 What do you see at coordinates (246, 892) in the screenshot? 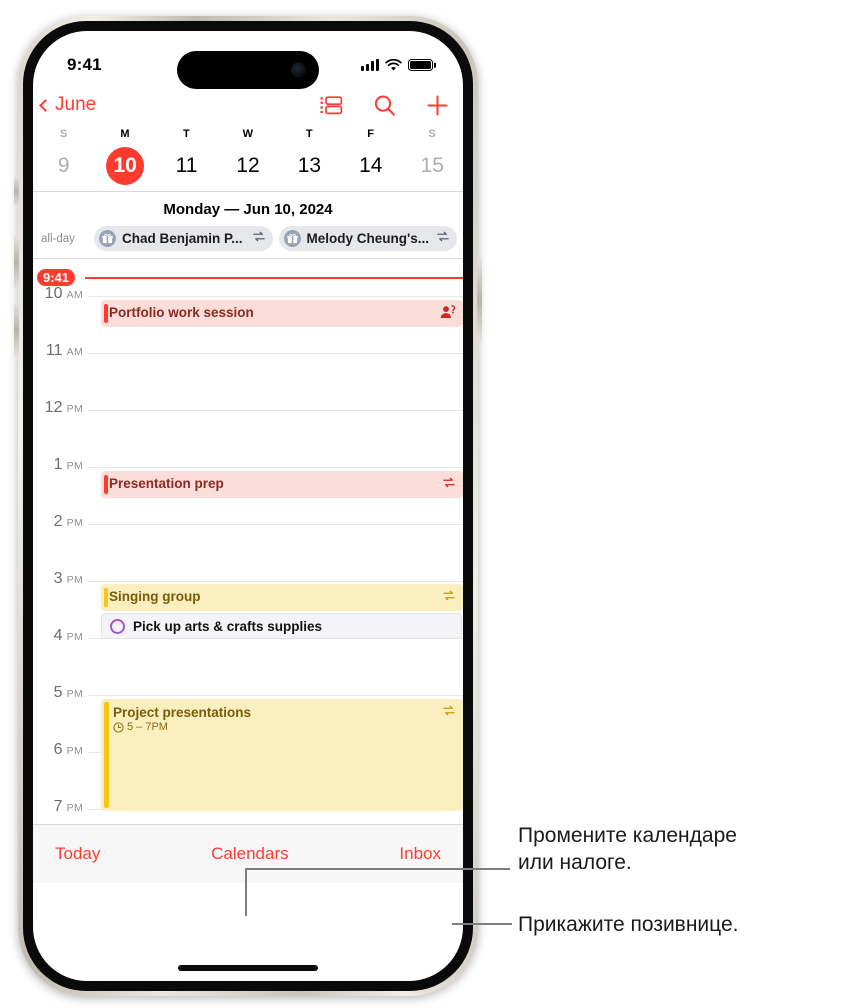
I see `callout-leader-calendars-vertical` at bounding box center [246, 892].